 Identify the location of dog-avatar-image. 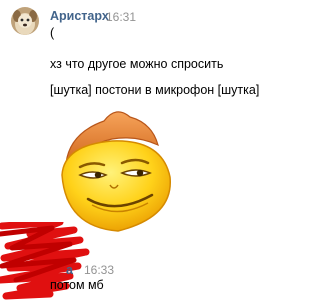
(25, 21).